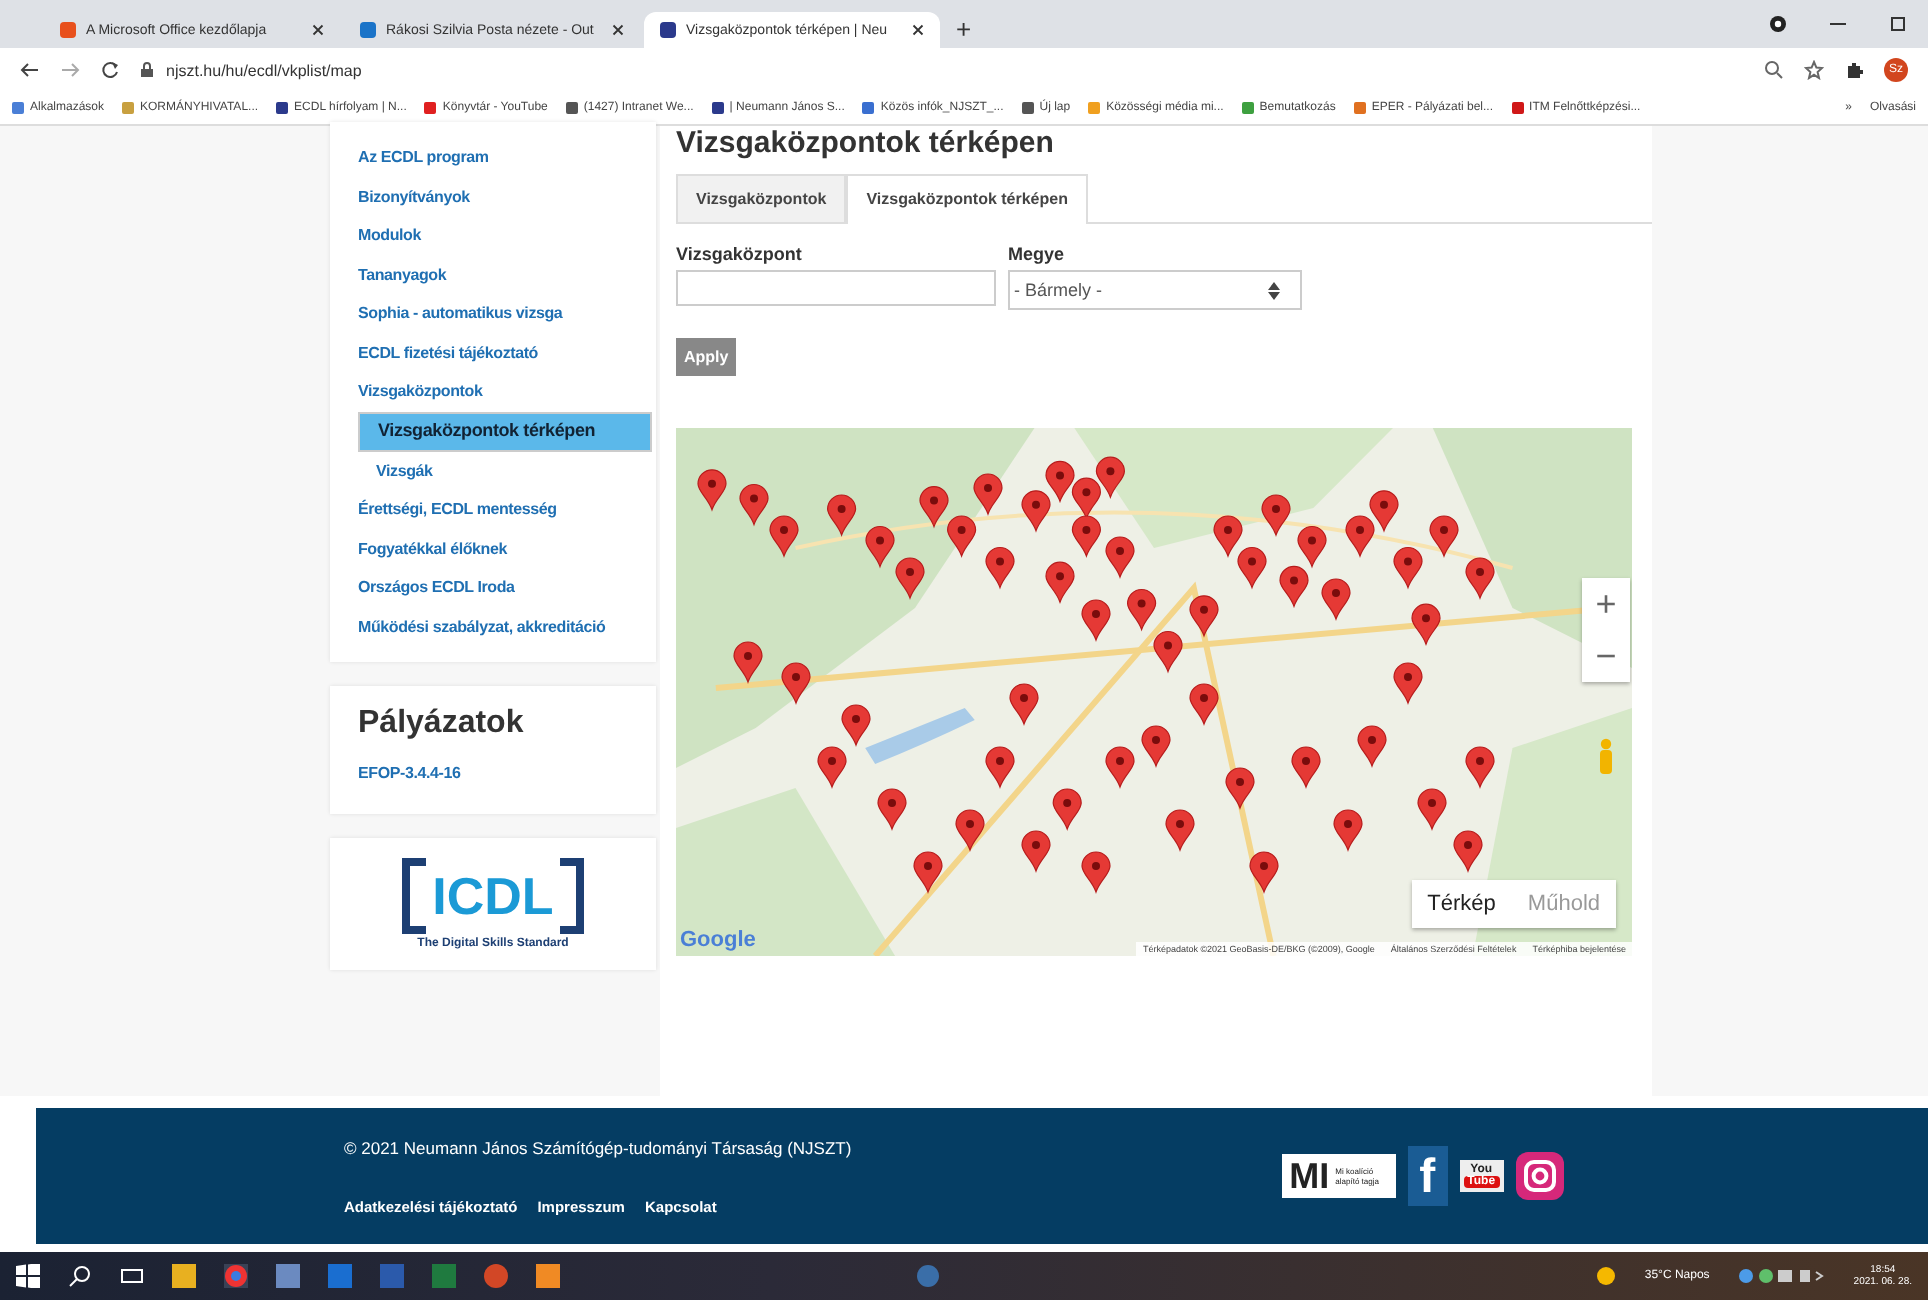  What do you see at coordinates (1606, 1276) in the screenshot?
I see `sun-icon` at bounding box center [1606, 1276].